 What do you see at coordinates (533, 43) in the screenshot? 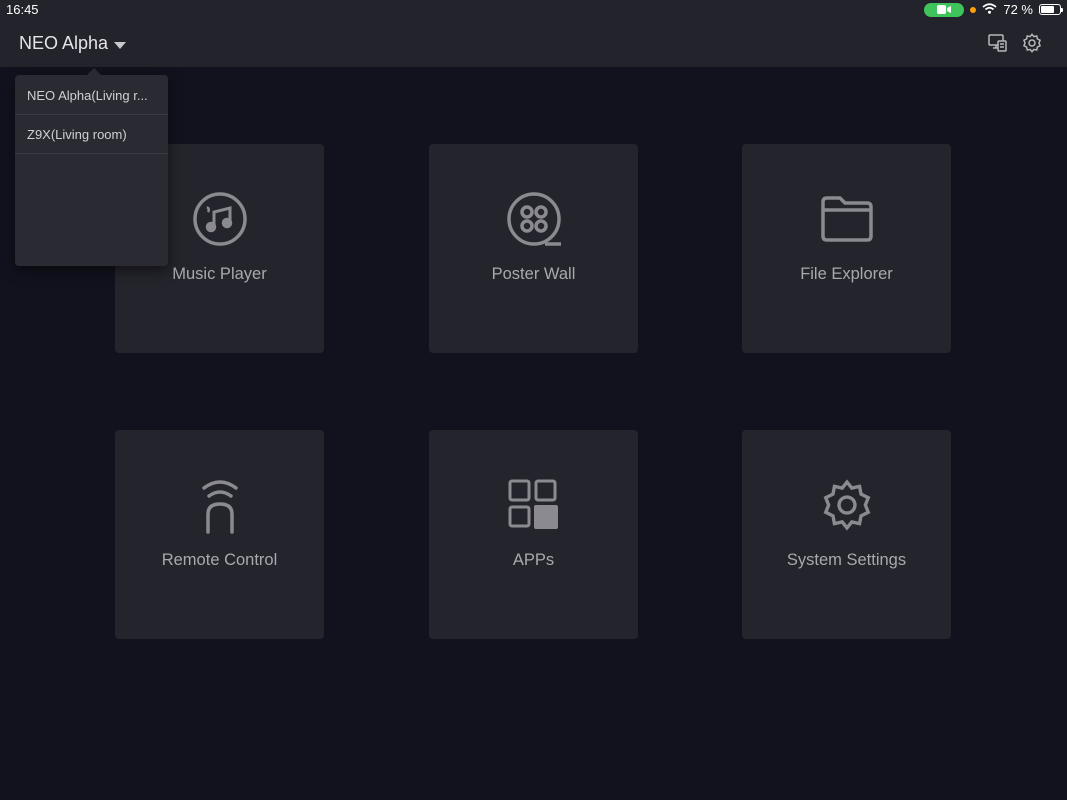
I see `app-header: NEO Alpha` at bounding box center [533, 43].